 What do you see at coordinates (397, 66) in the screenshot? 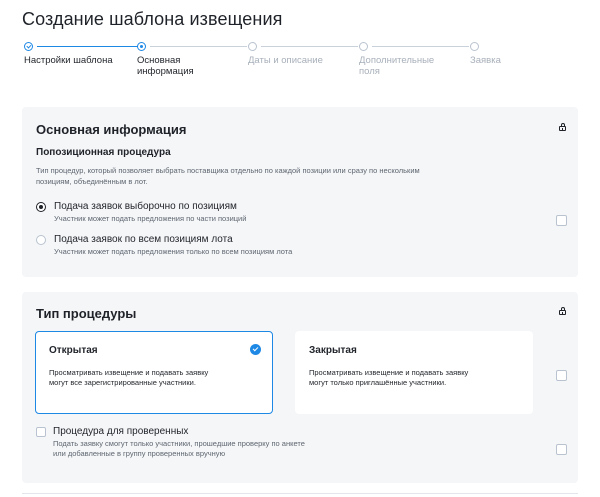
I see `step-label: Дополнительные поля` at bounding box center [397, 66].